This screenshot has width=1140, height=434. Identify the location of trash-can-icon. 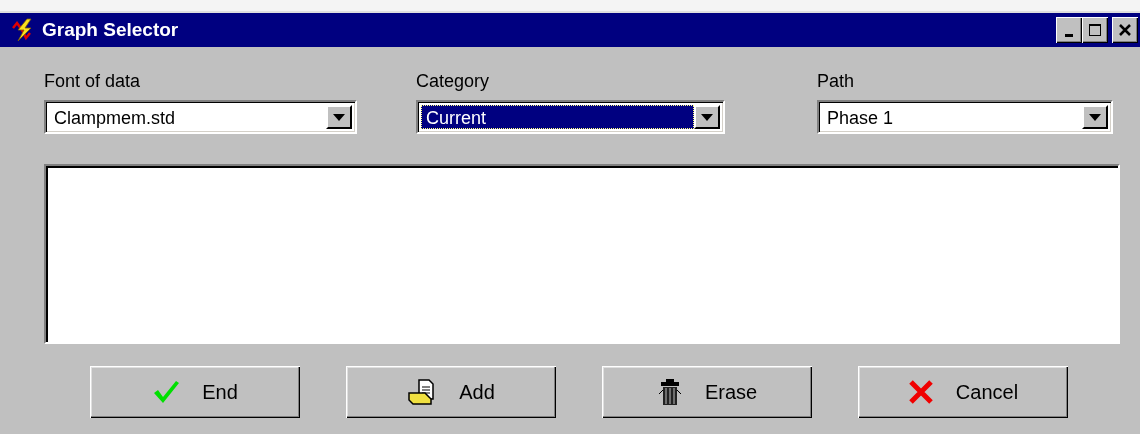
(669, 392).